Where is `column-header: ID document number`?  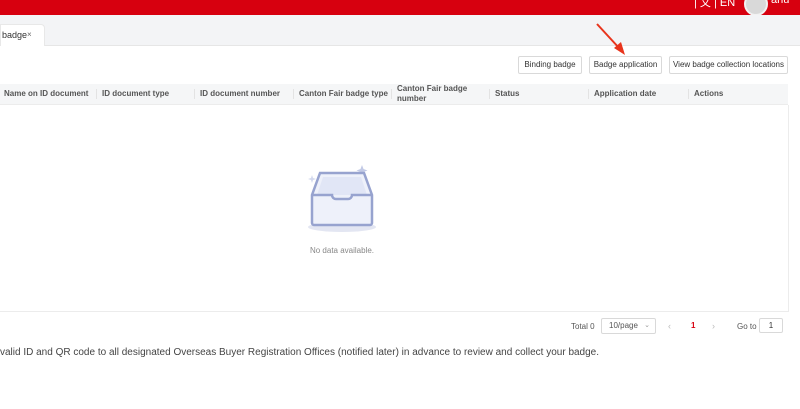
column-header: ID document number is located at coordinates (240, 93).